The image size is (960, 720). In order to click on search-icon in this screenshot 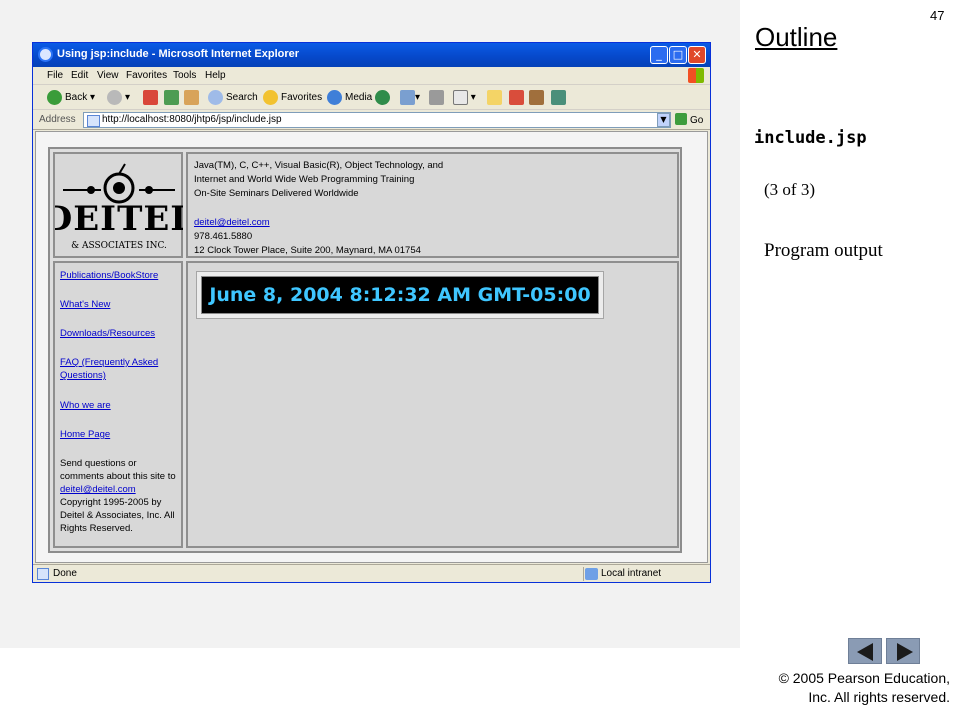, I will do `click(215, 97)`.